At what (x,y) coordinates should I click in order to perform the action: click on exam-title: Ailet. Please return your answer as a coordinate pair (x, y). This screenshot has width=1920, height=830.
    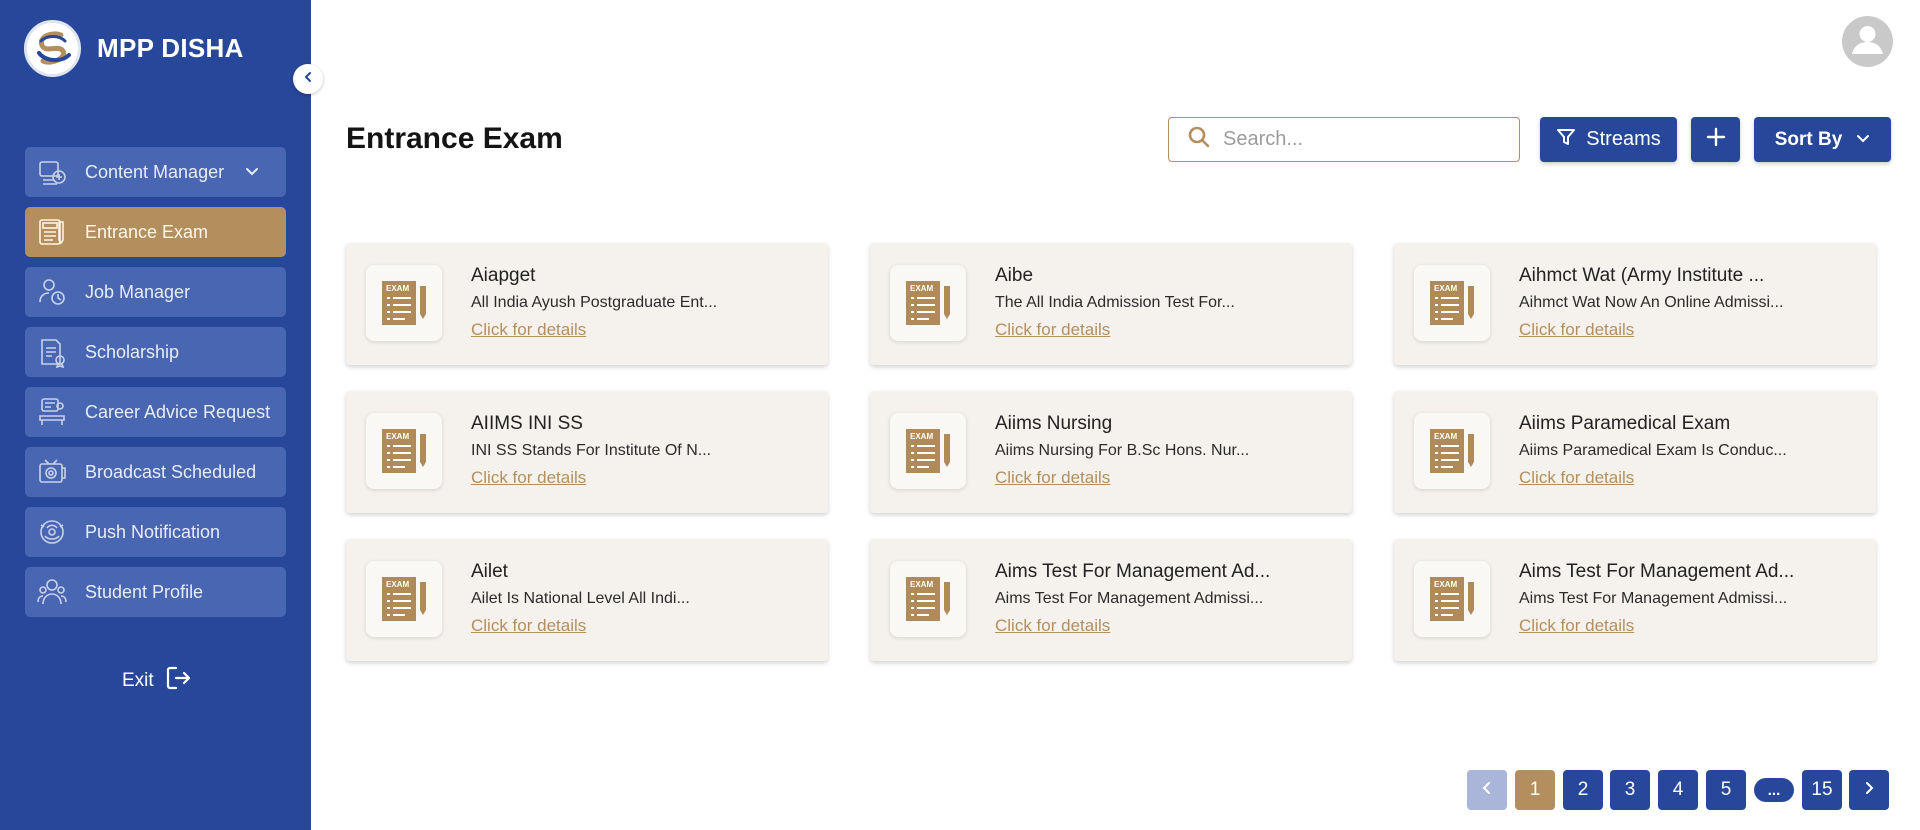
    Looking at the image, I should click on (489, 571).